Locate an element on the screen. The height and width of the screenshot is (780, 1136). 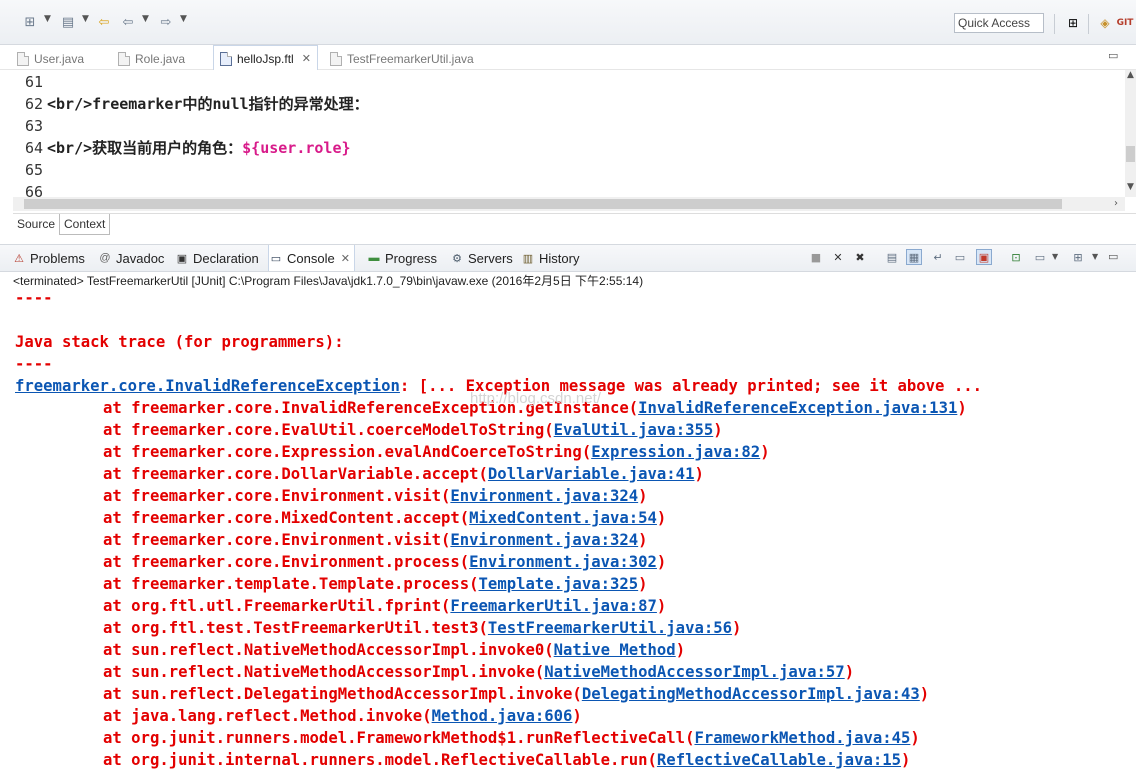
word-wrap-icon: ↵ is located at coordinates (938, 257).